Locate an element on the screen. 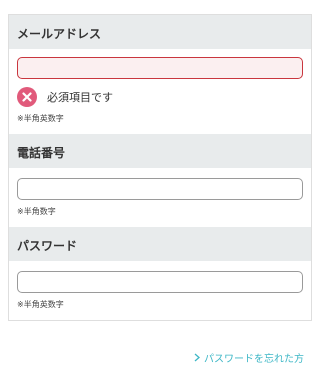 Image resolution: width=320 pixels, height=372 pixels. password-note: ※半角英数字 is located at coordinates (40, 304).